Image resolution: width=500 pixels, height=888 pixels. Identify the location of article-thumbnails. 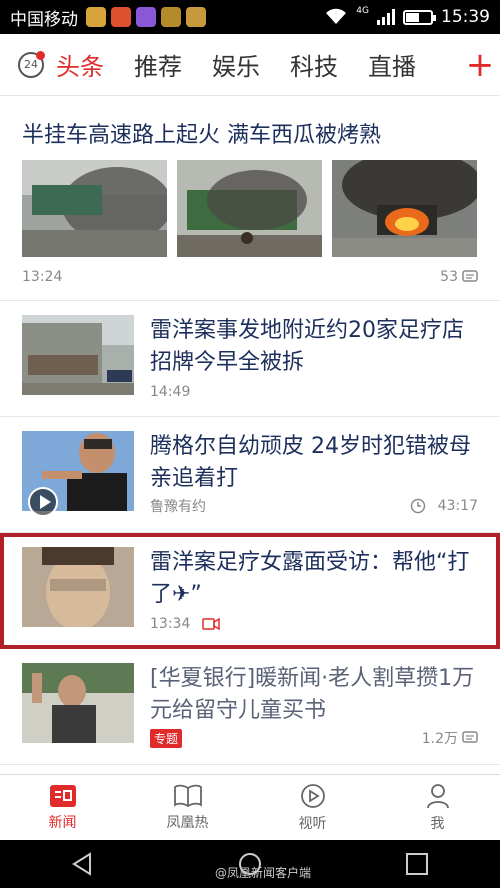
(250, 208).